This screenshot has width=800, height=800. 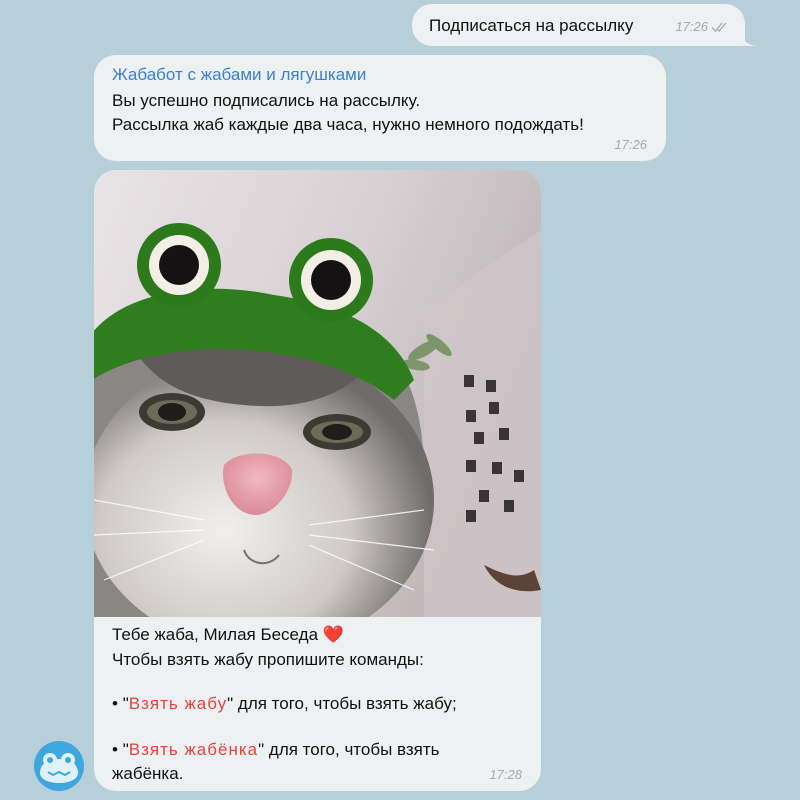 I want to click on outgoing-message-meta: 17:26, so click(x=703, y=26).